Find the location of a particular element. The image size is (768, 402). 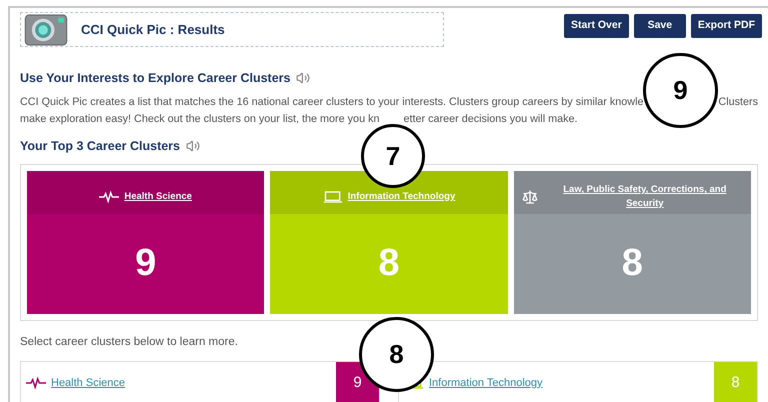

scales-icon is located at coordinates (530, 197).